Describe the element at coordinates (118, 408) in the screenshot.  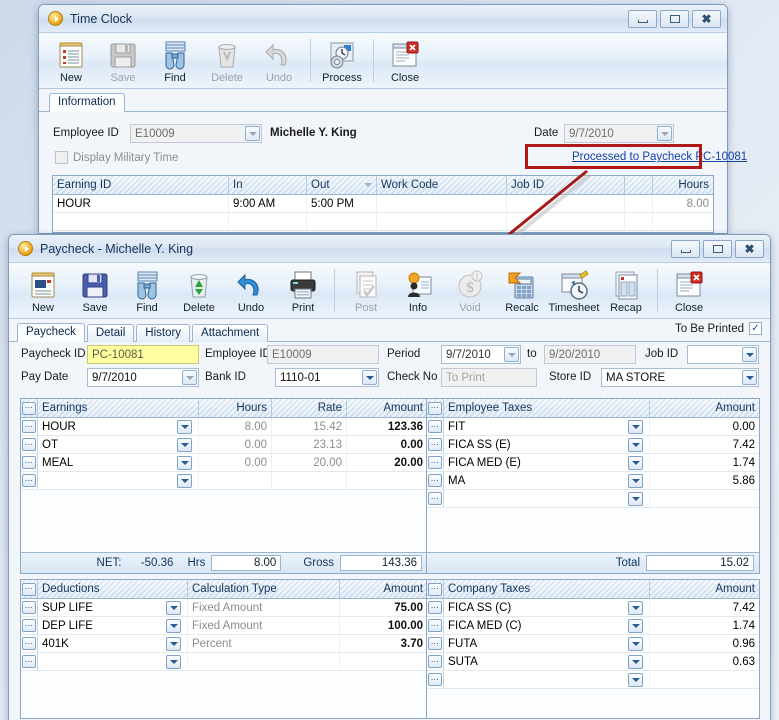
I see `column-earnings: Earnings` at that location.